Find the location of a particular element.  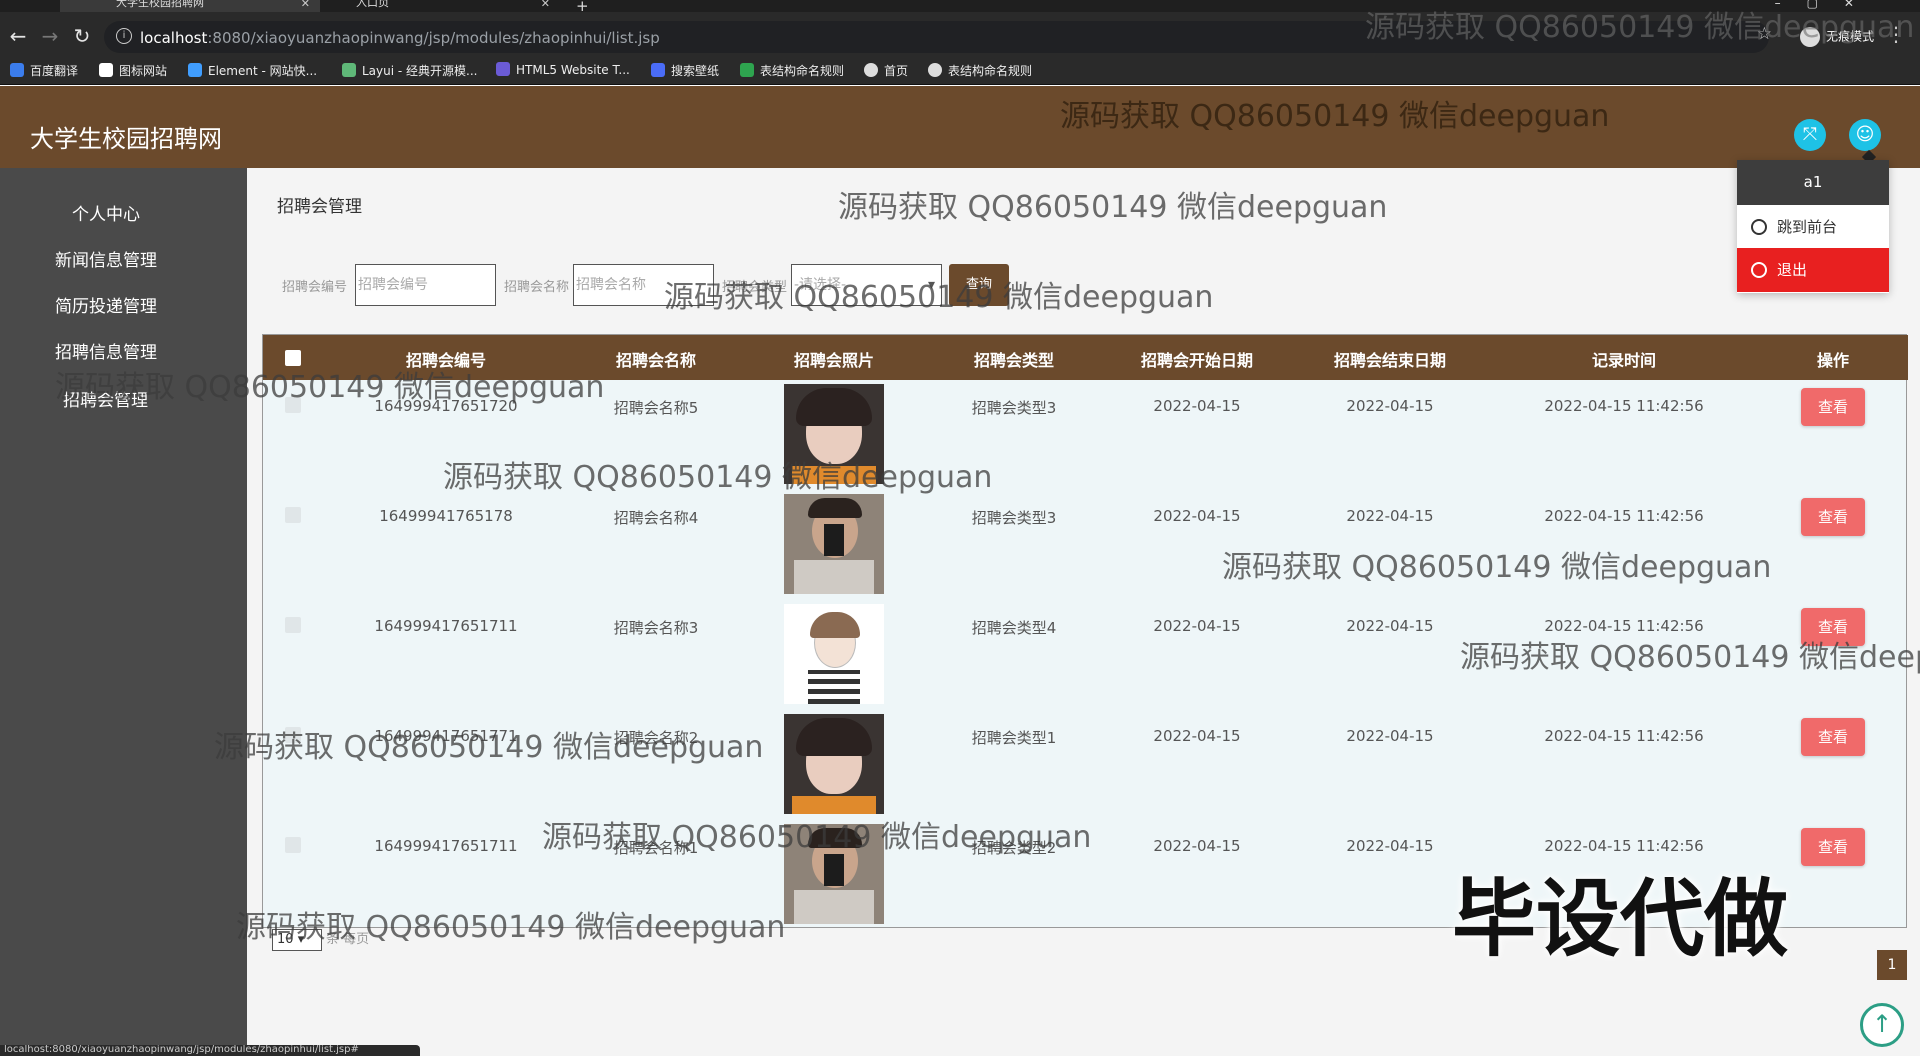

bookmark-item: 首页 is located at coordinates (886, 70).